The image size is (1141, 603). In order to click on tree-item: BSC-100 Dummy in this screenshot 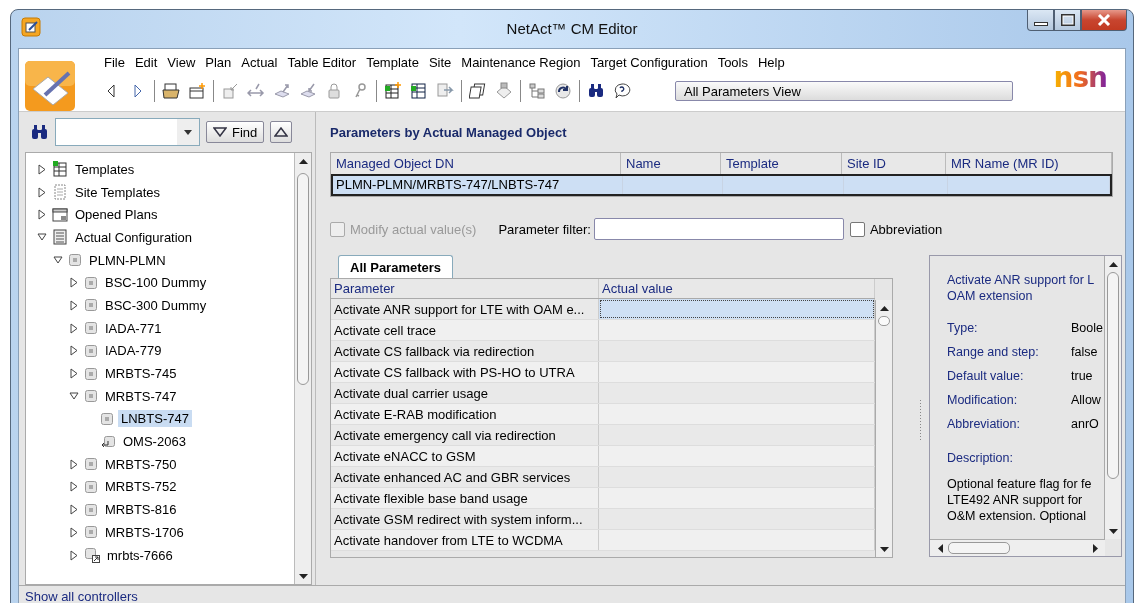, I will do `click(156, 283)`.